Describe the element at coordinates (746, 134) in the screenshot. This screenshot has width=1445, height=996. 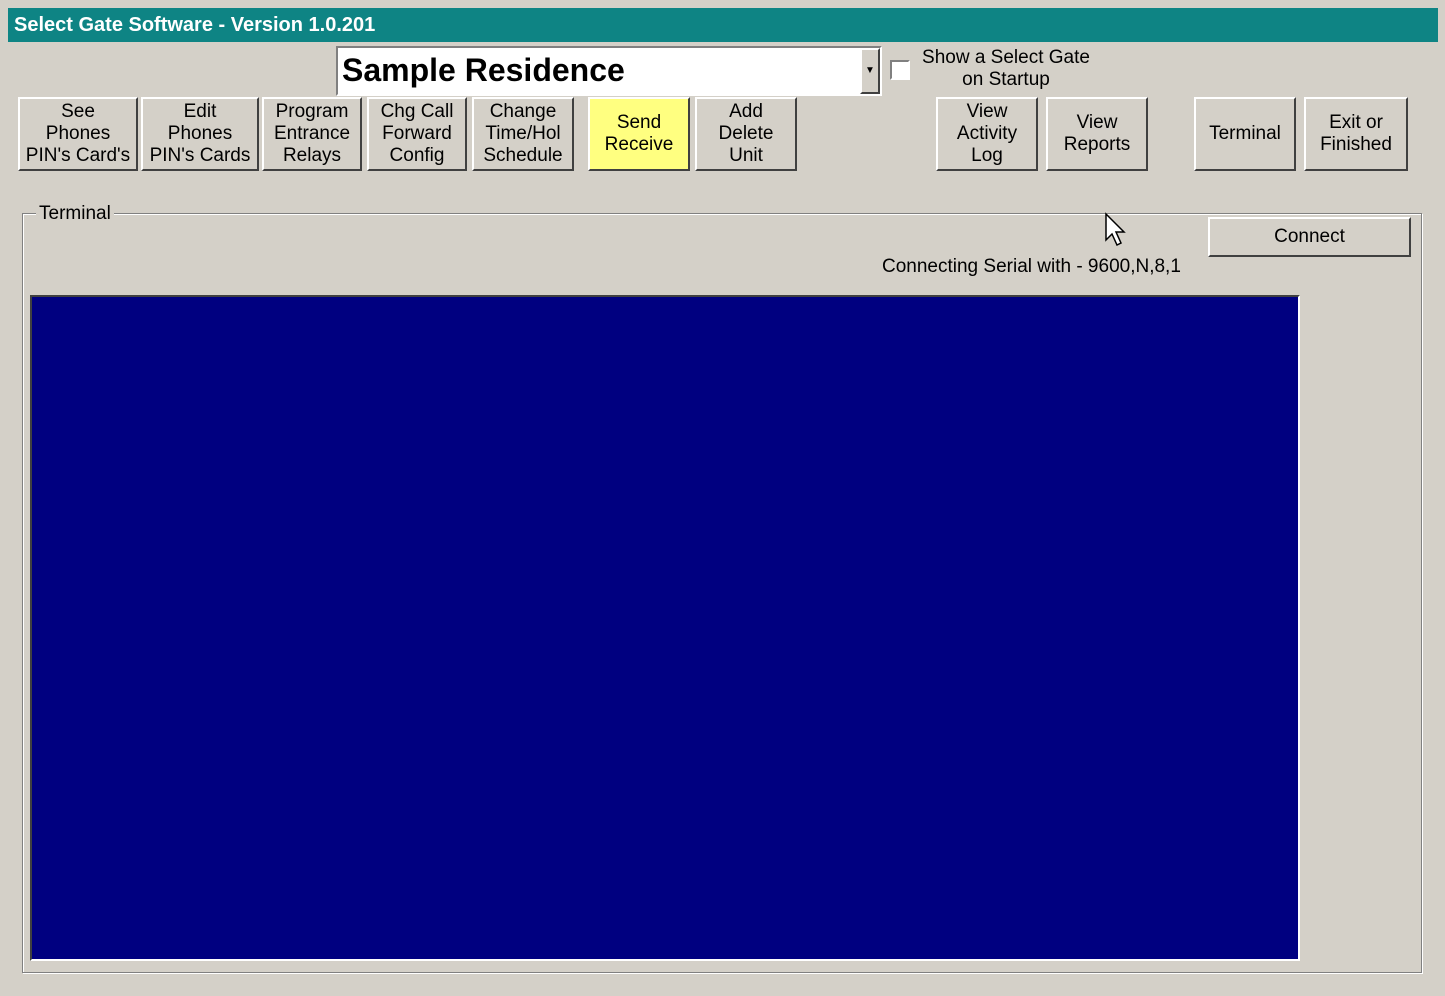
I see `add-delete-unit-button: Add Delete Unit` at that location.